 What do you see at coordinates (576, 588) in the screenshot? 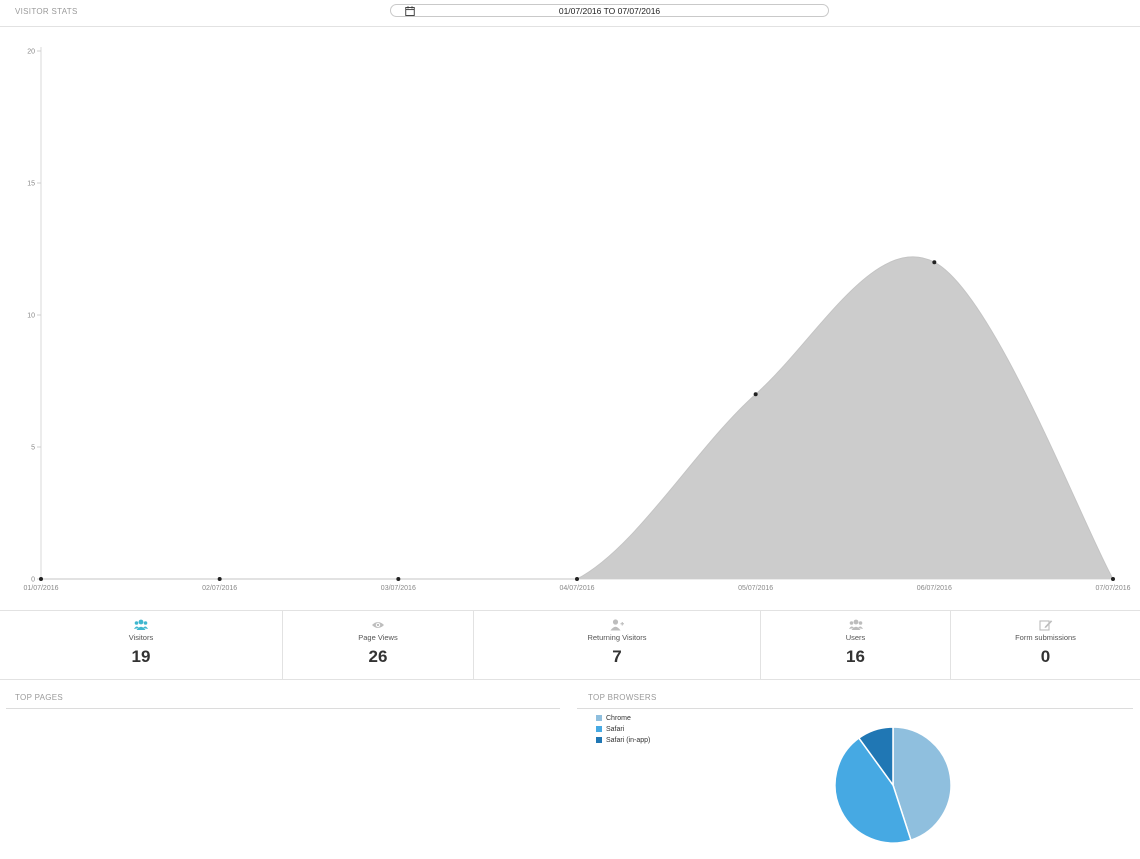
I see `x-tick-label: 04/07/2016` at bounding box center [576, 588].